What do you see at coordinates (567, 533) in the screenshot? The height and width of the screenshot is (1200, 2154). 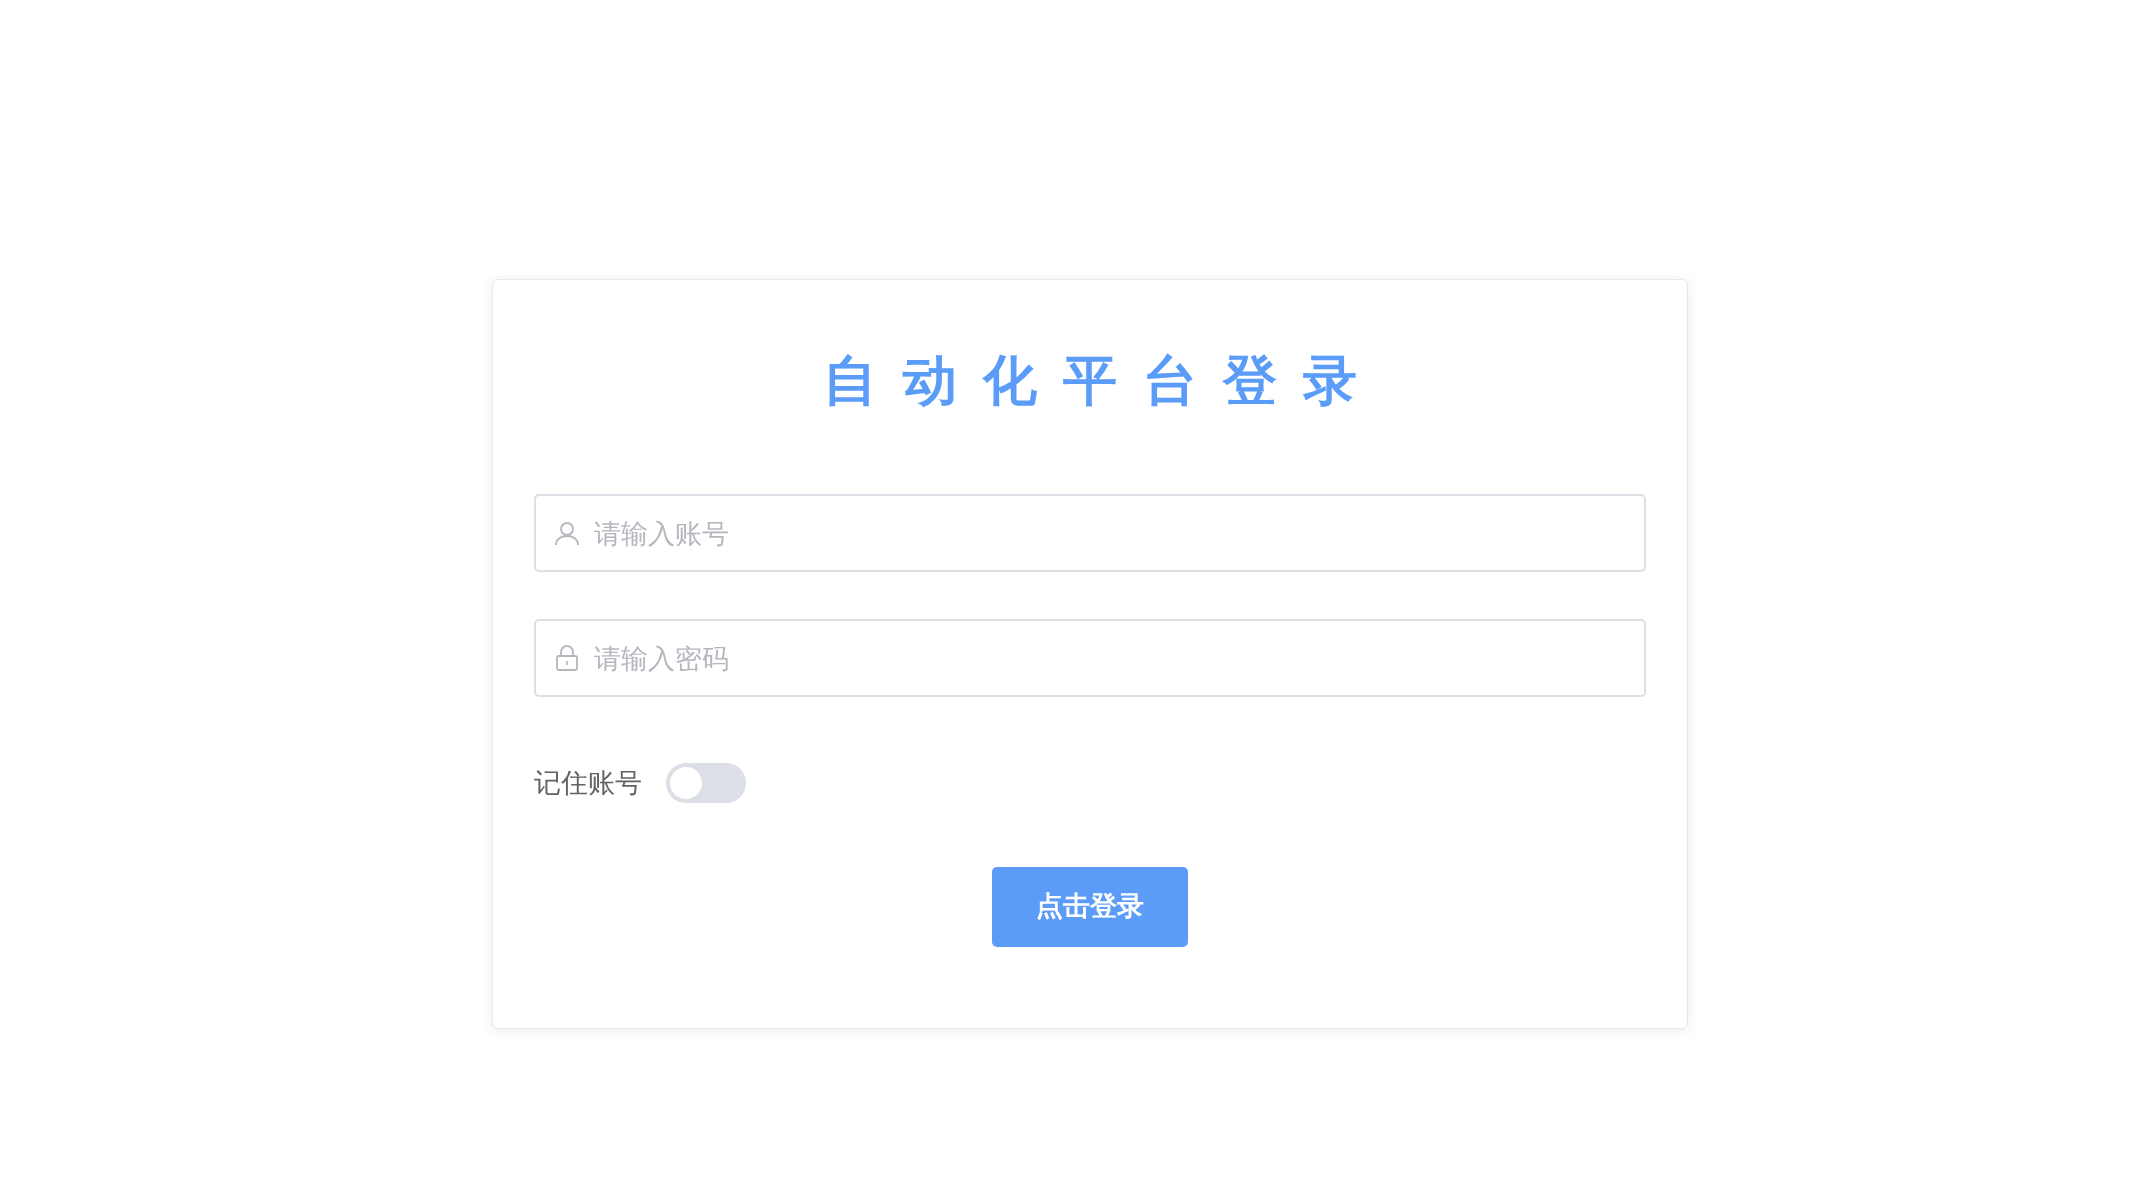 I see `user-icon` at bounding box center [567, 533].